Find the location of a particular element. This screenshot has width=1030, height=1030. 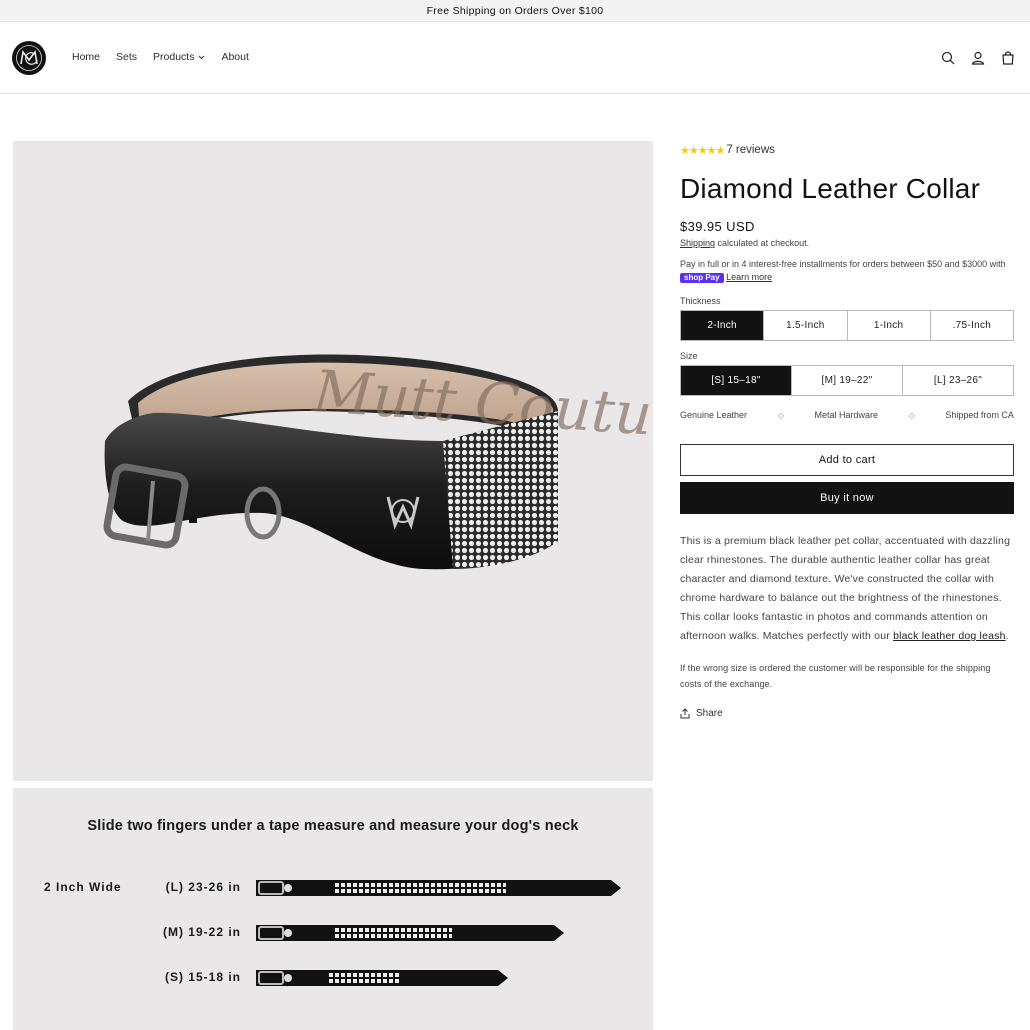

header-icons is located at coordinates (978, 58).